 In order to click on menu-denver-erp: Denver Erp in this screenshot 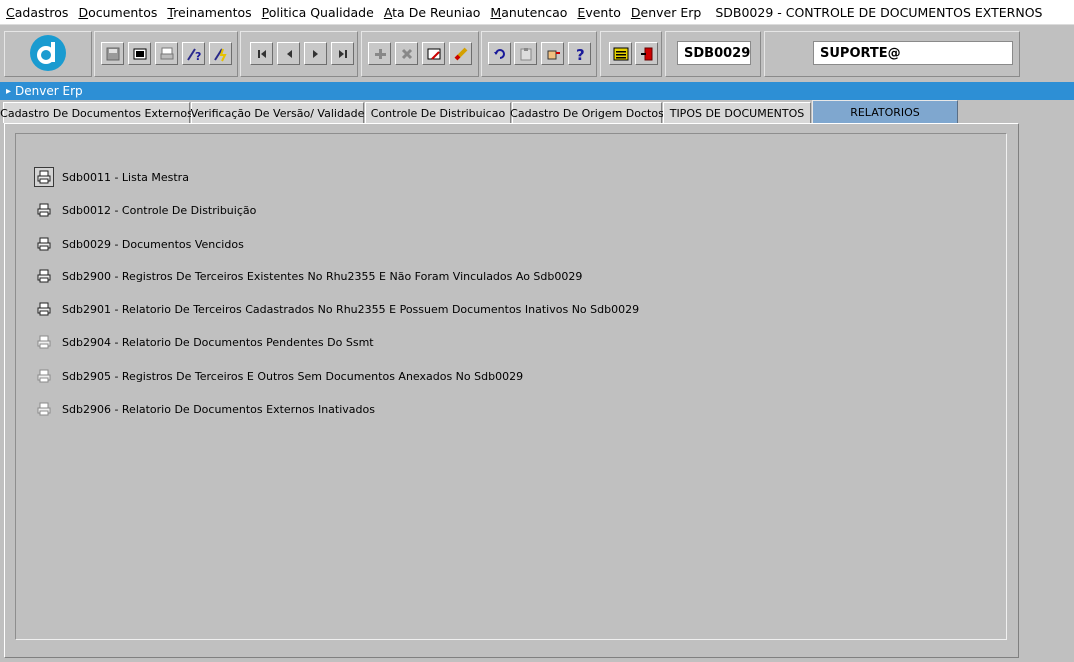, I will do `click(666, 12)`.